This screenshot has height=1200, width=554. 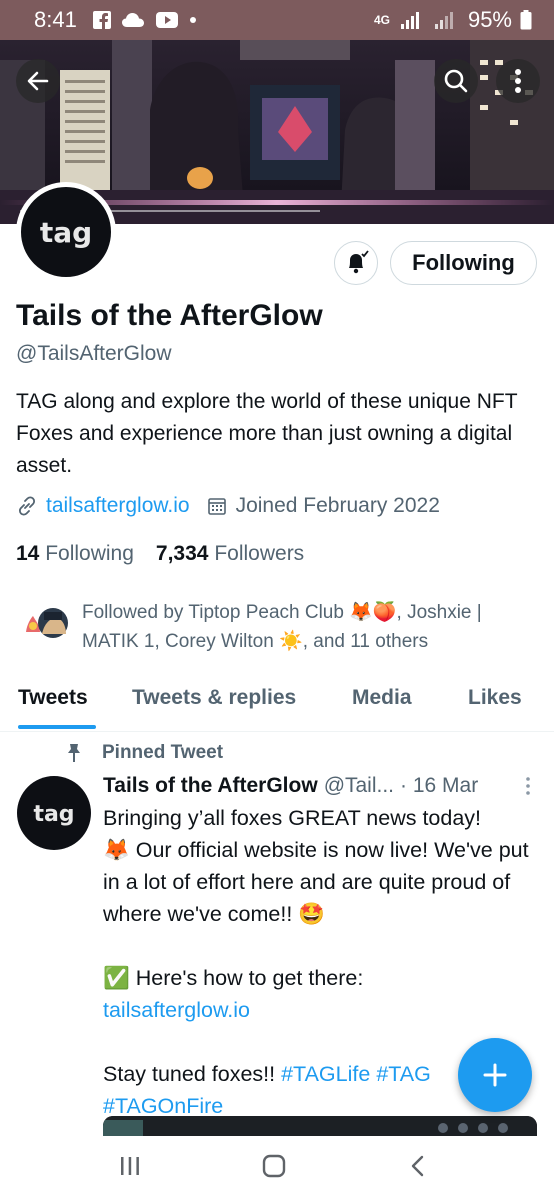 What do you see at coordinates (74, 753) in the screenshot?
I see `pin-icon` at bounding box center [74, 753].